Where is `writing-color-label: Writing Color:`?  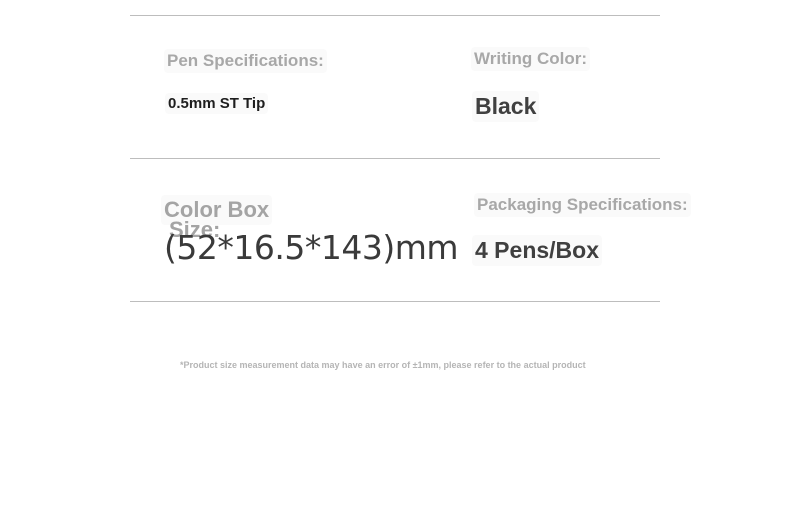 writing-color-label: Writing Color: is located at coordinates (530, 59).